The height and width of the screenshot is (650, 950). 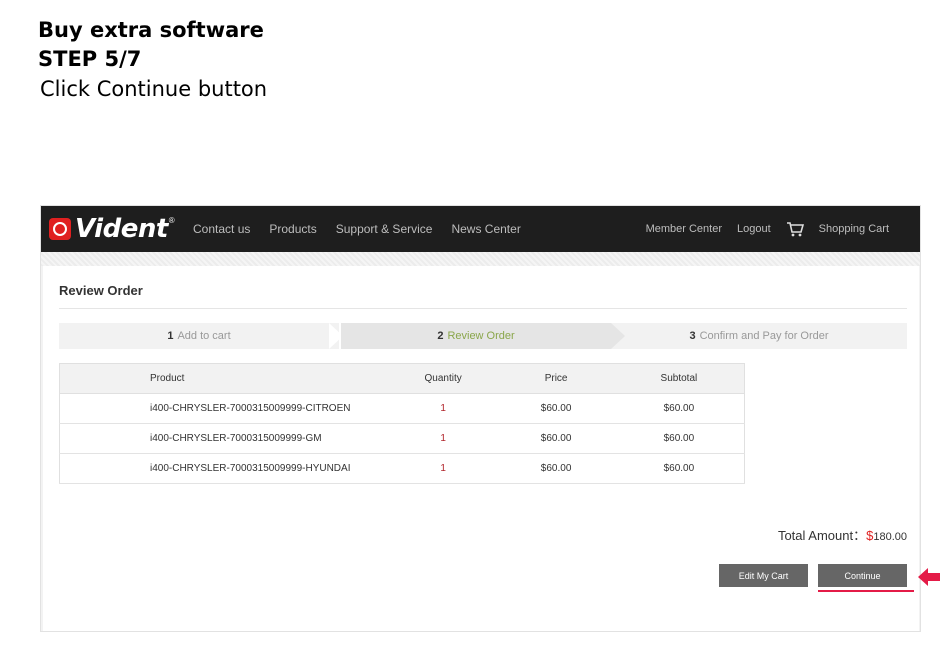 What do you see at coordinates (763, 575) in the screenshot?
I see `edit-my-cart-button: Edit My Cart` at bounding box center [763, 575].